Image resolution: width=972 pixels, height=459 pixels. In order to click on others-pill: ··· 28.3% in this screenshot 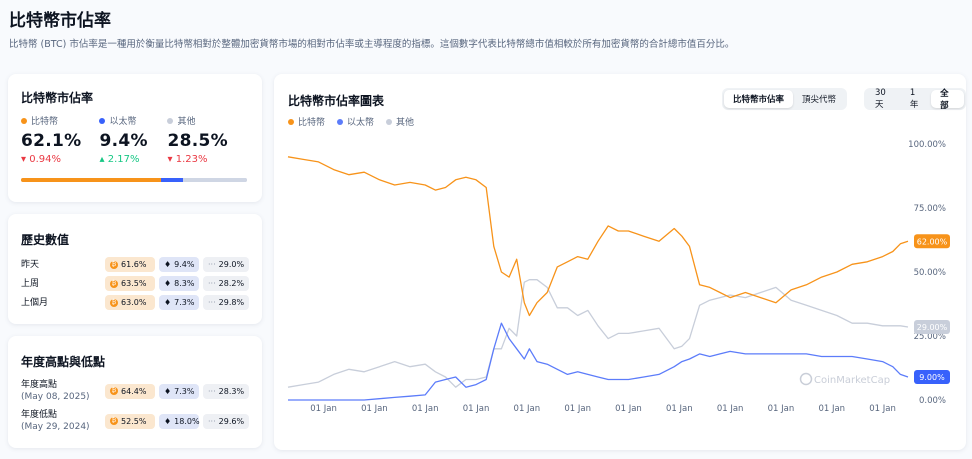, I will do `click(226, 391)`.